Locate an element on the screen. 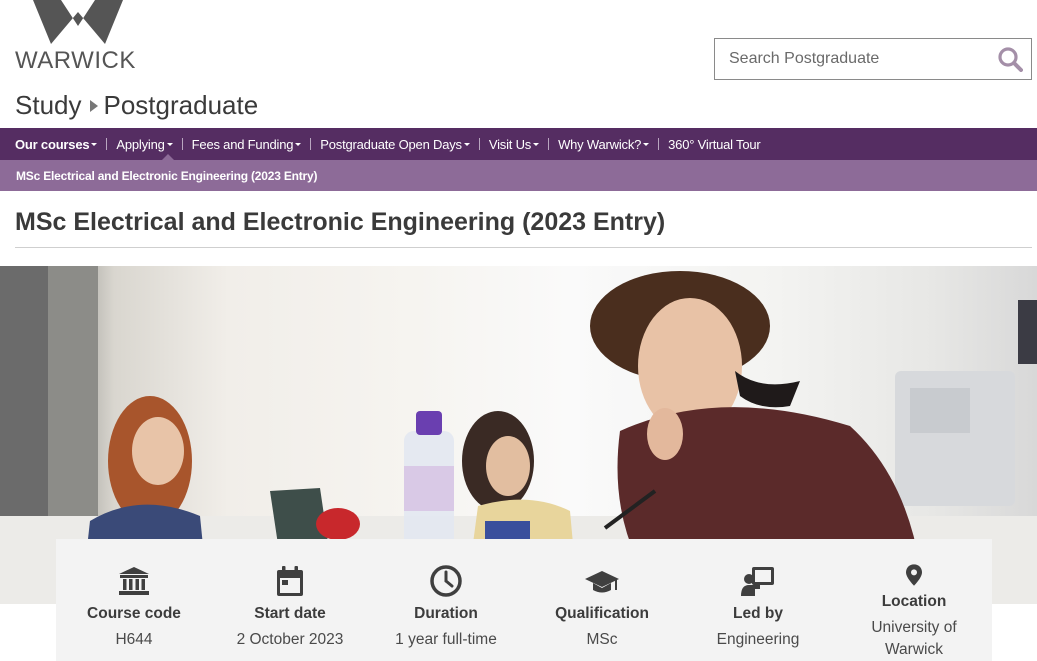 The width and height of the screenshot is (1037, 661). search-box is located at coordinates (873, 59).